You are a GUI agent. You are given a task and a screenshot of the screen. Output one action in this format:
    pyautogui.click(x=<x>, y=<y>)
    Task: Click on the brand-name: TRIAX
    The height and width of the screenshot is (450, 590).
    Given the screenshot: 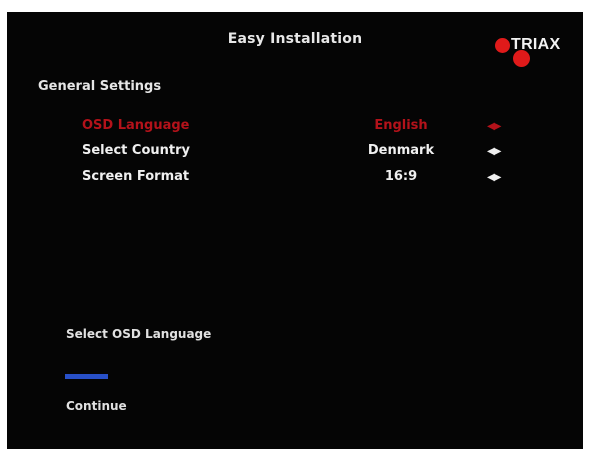 What is the action you would take?
    pyautogui.click(x=536, y=44)
    